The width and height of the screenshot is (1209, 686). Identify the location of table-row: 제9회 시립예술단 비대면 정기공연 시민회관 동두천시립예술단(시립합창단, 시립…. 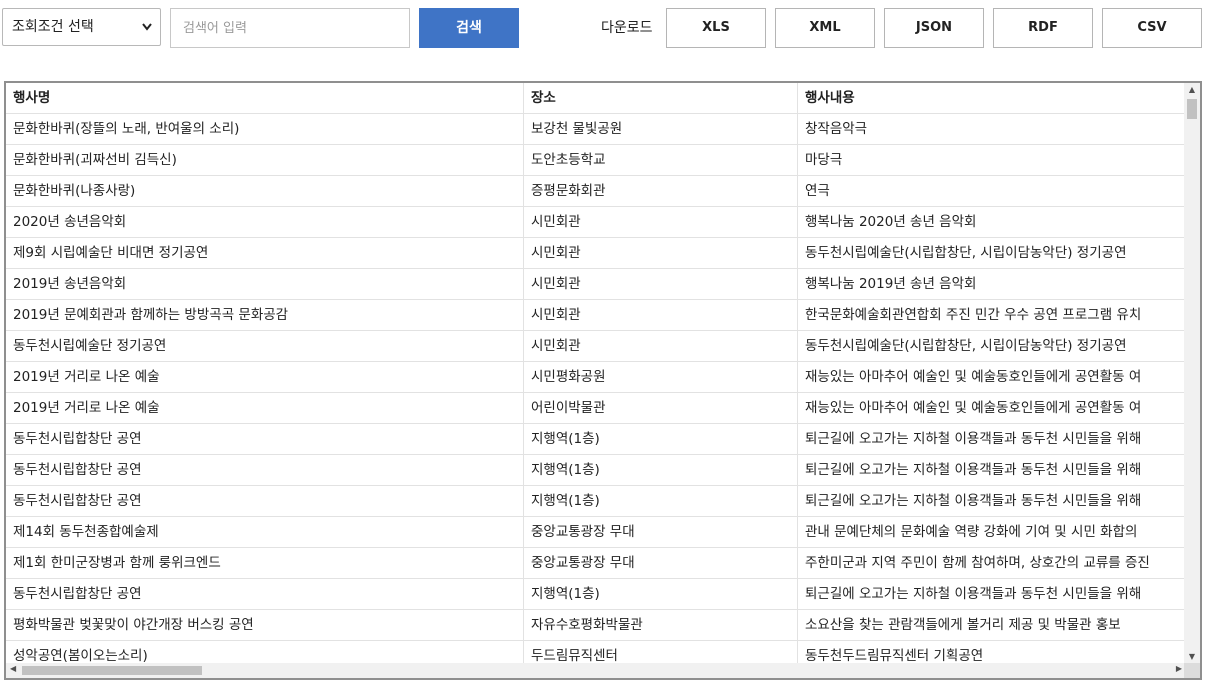
(596, 253).